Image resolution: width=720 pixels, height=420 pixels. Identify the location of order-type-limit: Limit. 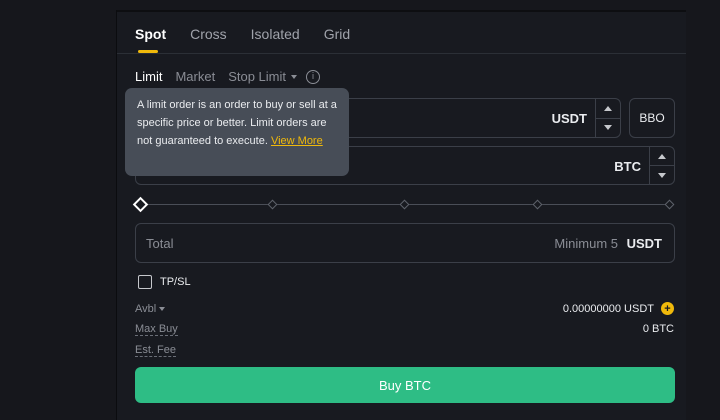
(148, 76).